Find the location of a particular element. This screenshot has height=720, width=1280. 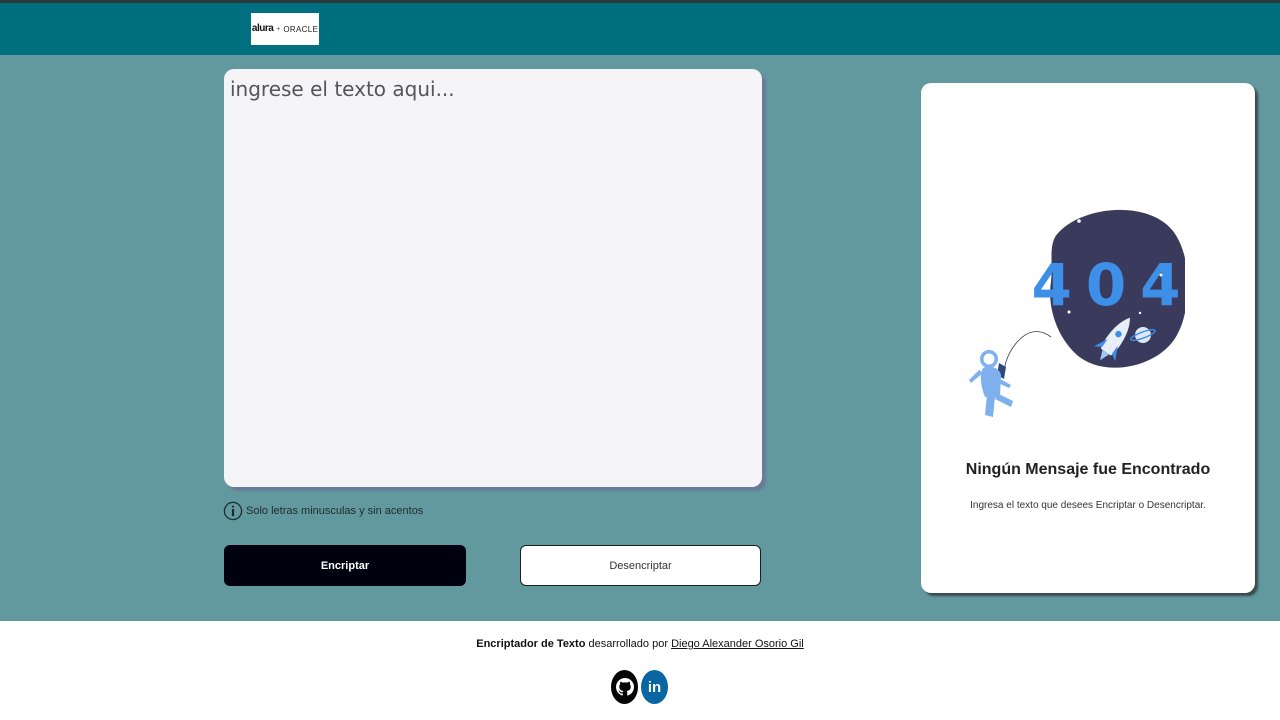

logo-alura-text: alura is located at coordinates (262, 28).